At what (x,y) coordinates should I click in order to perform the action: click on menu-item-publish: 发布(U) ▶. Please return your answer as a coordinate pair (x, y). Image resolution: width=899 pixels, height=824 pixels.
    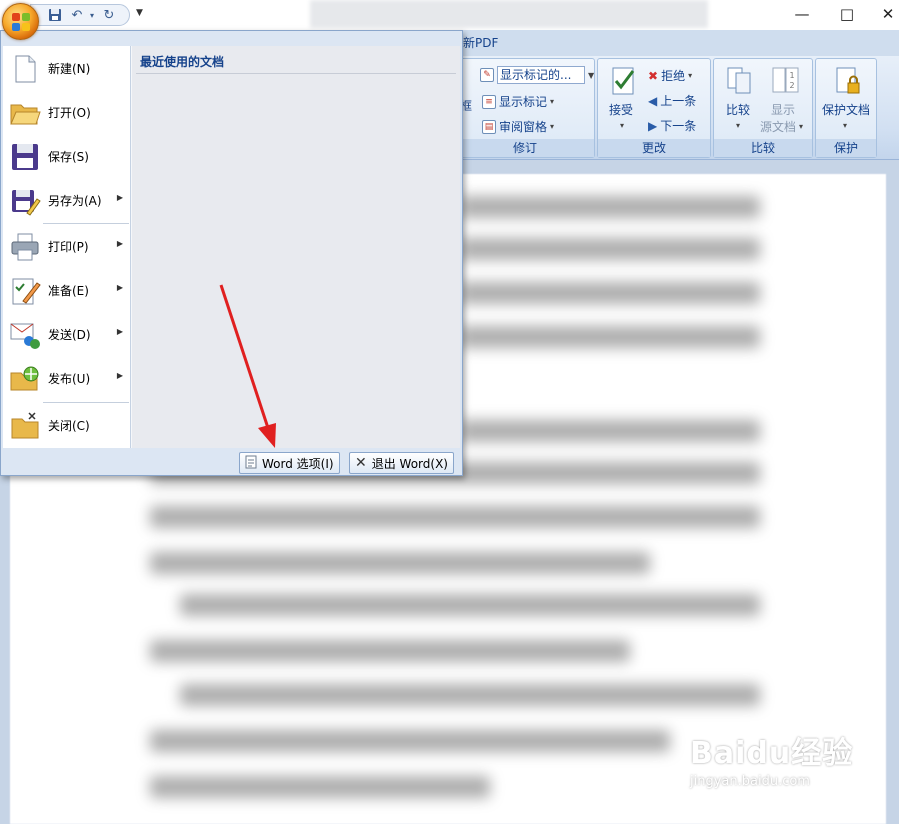
    Looking at the image, I should click on (67, 378).